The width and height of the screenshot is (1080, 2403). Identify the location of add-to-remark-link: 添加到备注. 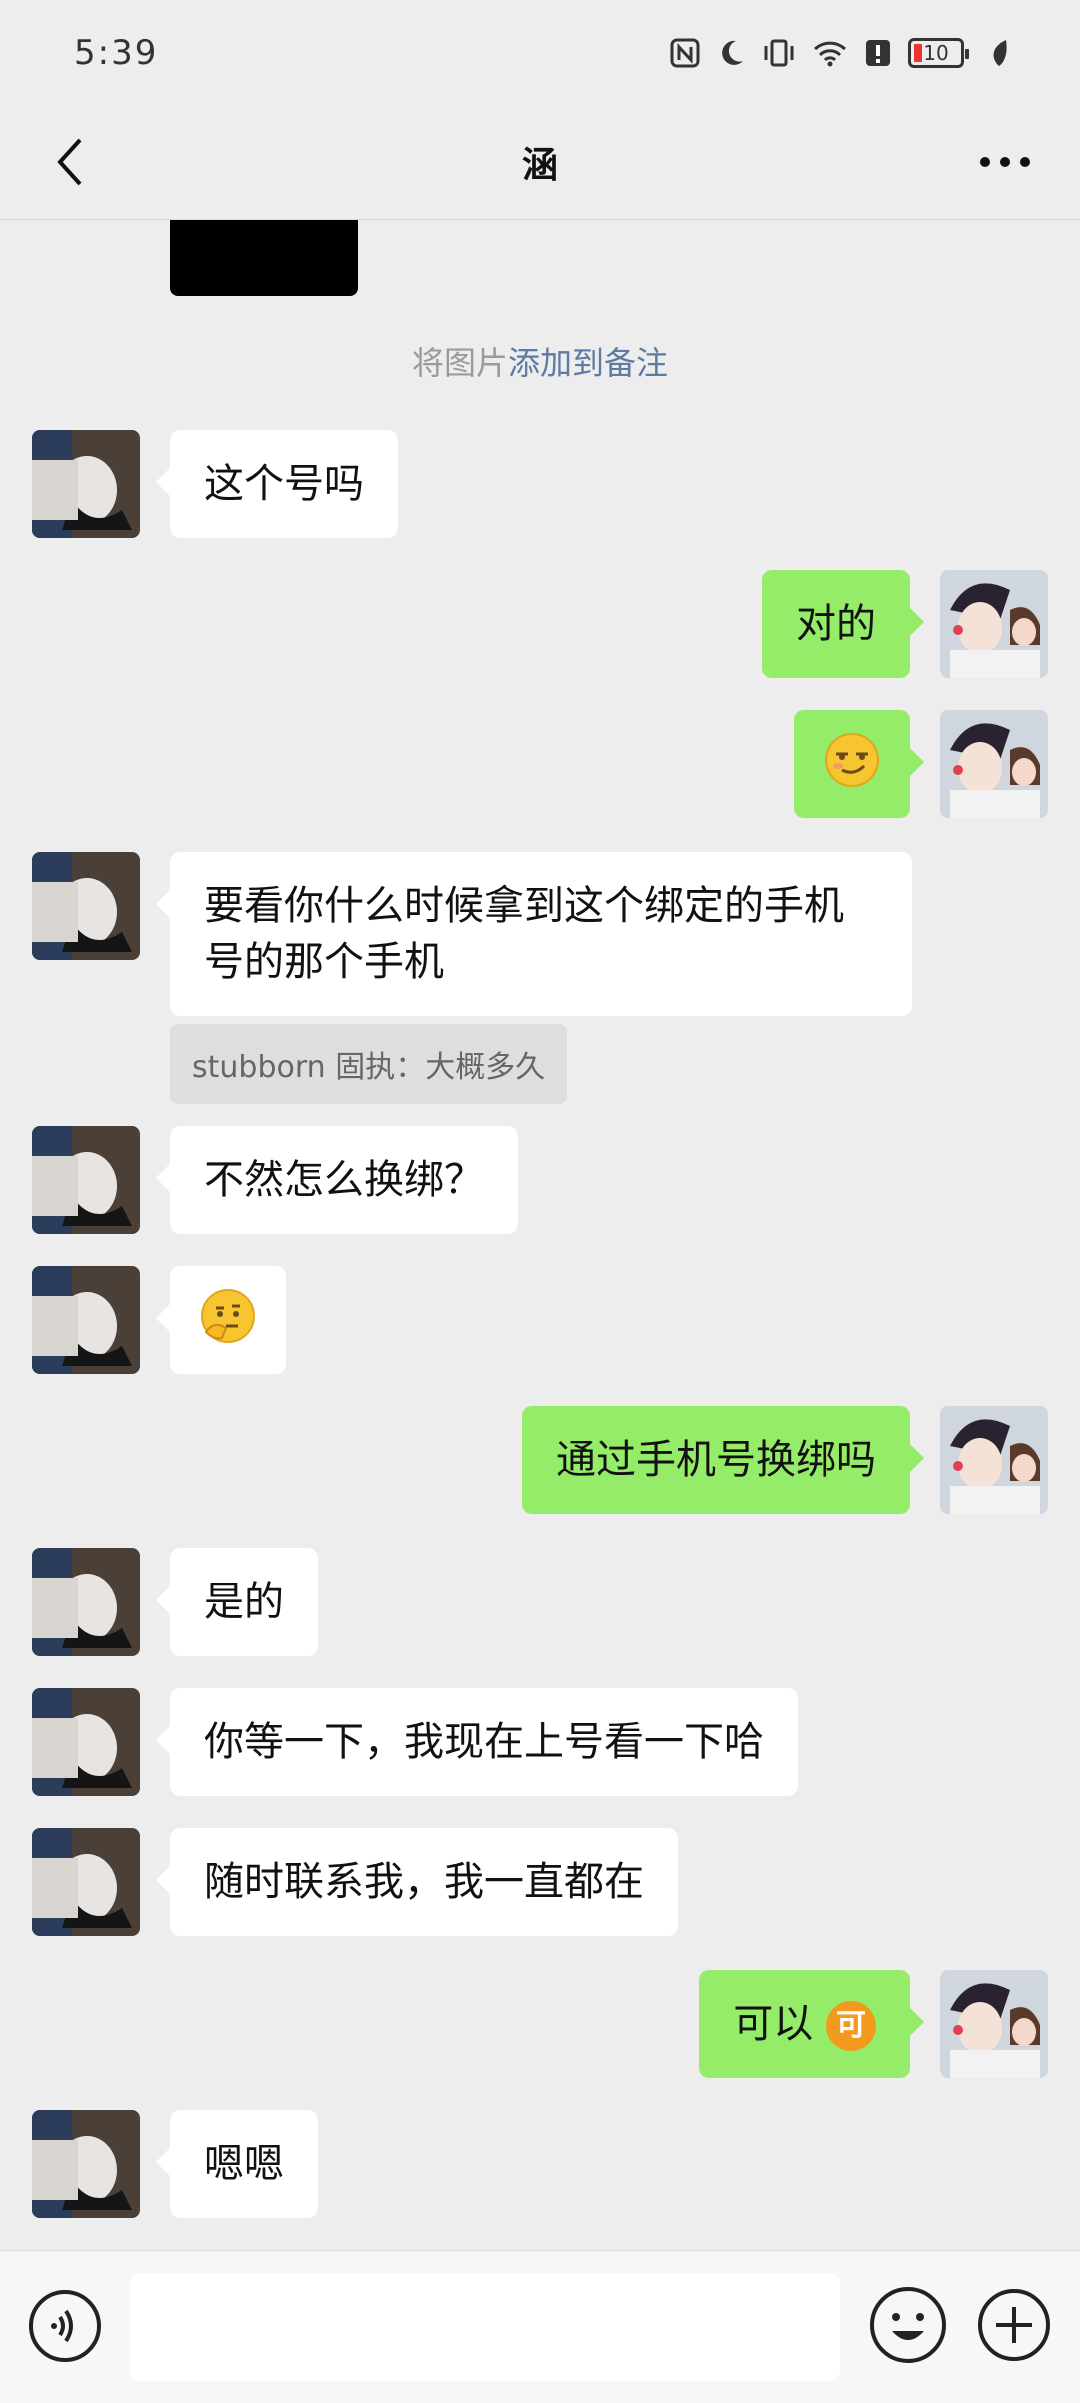
(588, 363).